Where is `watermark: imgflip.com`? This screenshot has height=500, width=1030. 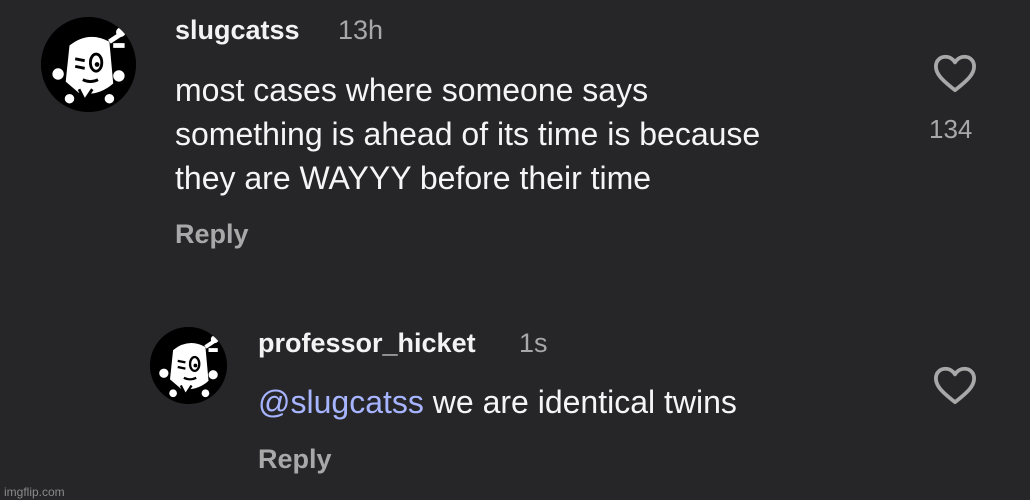
watermark: imgflip.com is located at coordinates (34, 492).